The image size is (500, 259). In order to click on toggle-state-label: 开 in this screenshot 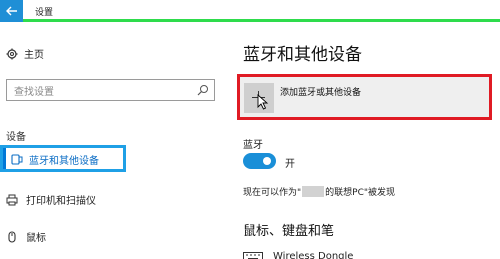, I will do `click(290, 164)`.